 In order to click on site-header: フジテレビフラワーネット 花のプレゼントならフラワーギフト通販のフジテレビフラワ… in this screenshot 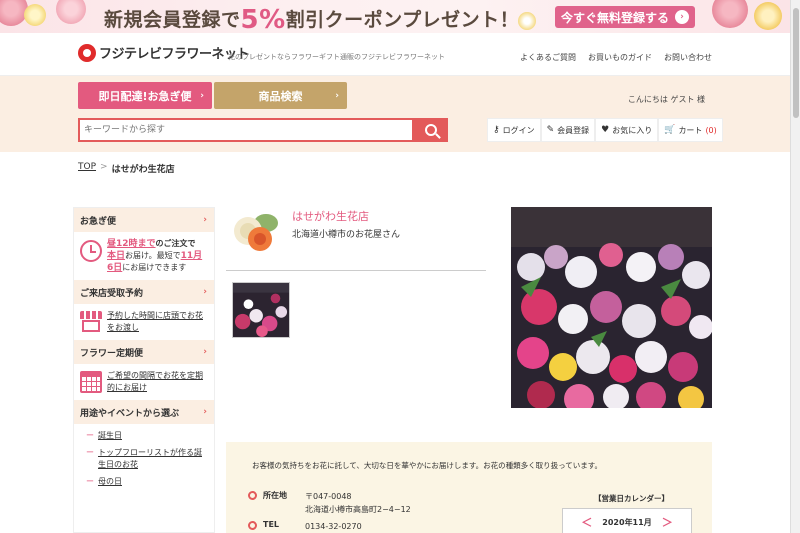, I will do `click(395, 54)`.